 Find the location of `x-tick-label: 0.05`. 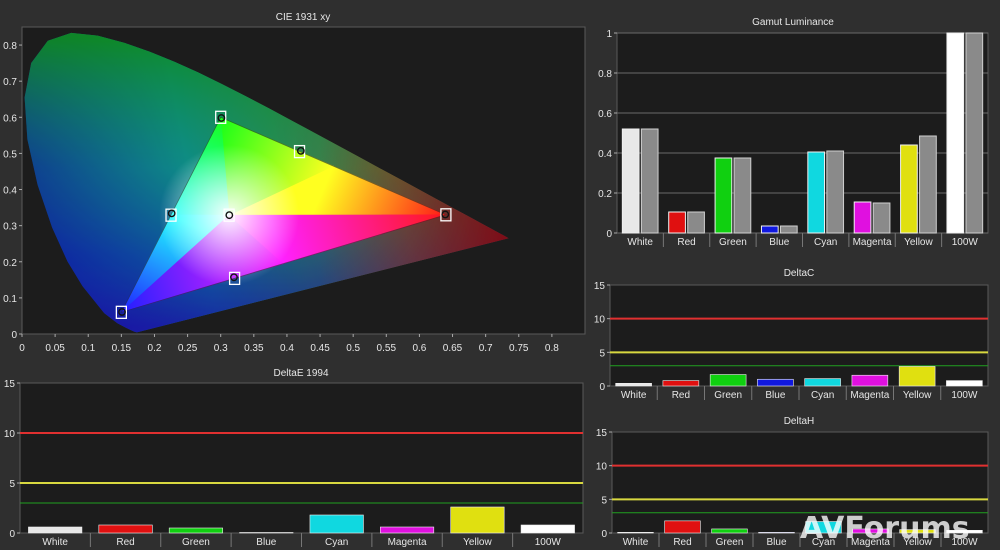

x-tick-label: 0.05 is located at coordinates (55, 348).